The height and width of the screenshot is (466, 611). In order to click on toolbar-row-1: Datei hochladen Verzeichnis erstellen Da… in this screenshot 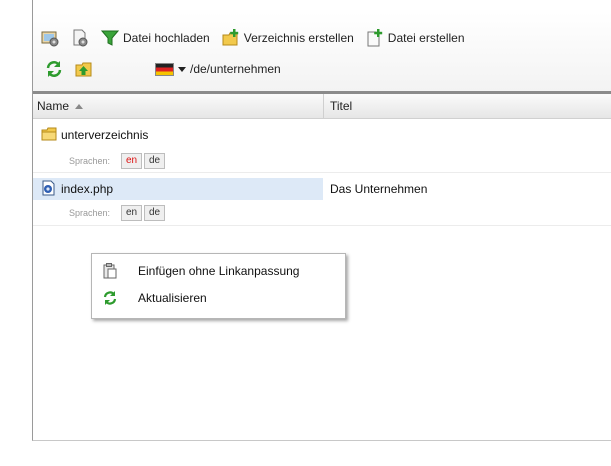, I will do `click(255, 38)`.